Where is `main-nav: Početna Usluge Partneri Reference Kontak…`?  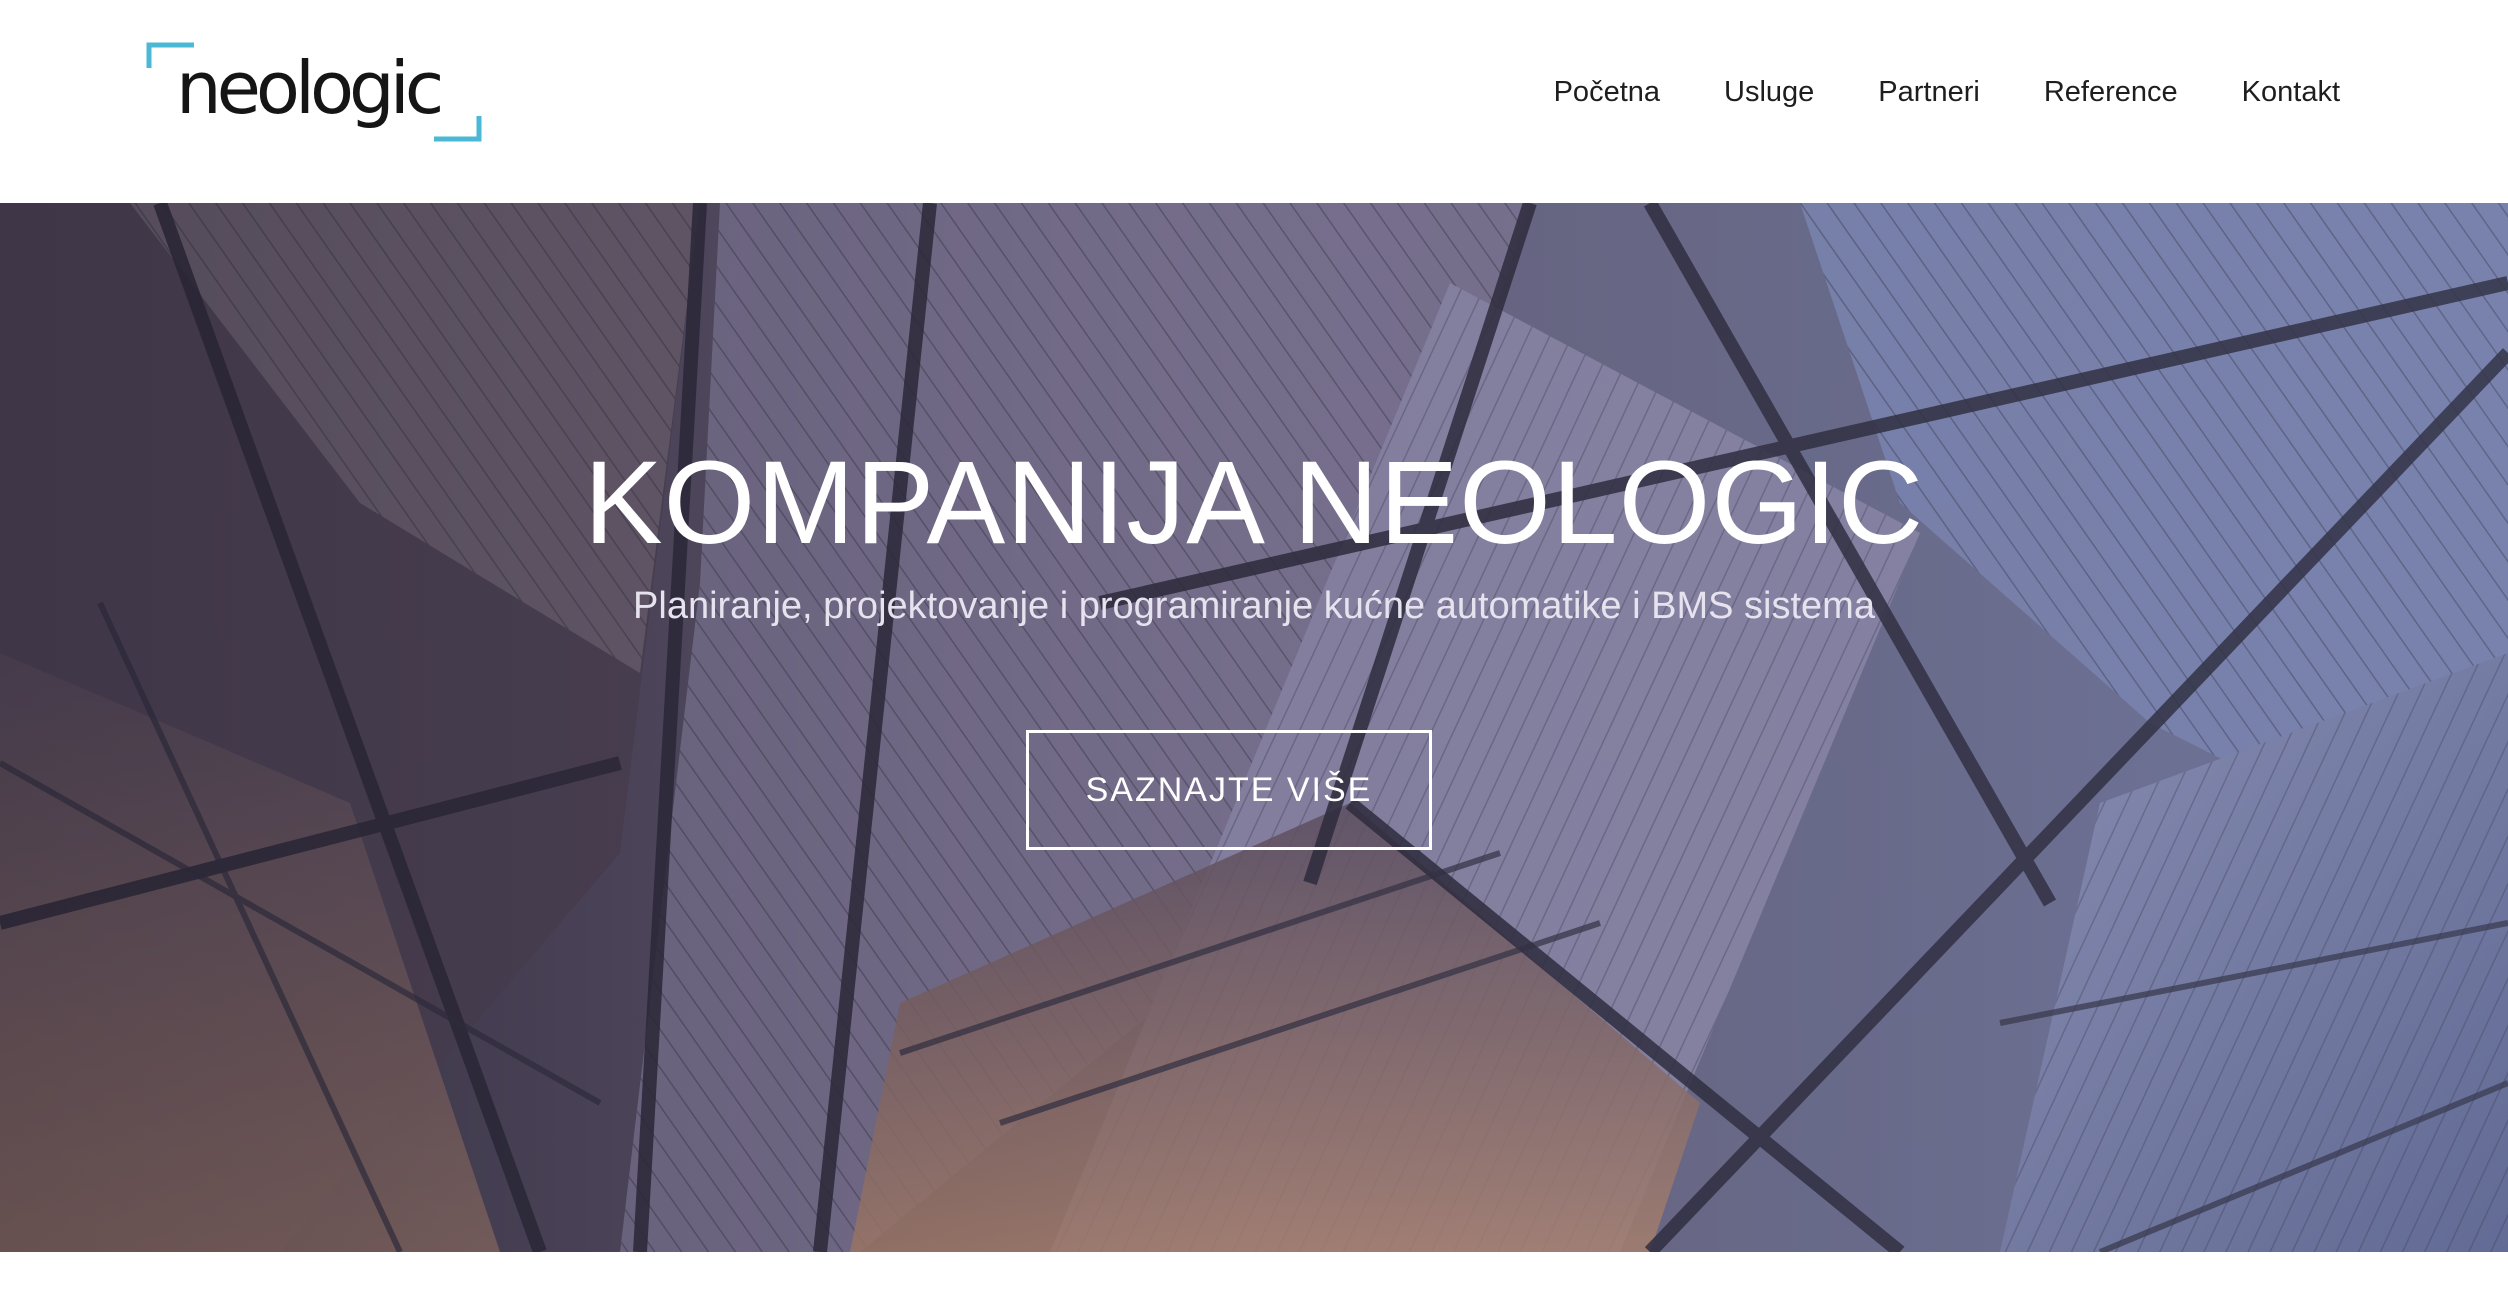 main-nav: Početna Usluge Partneri Reference Kontak… is located at coordinates (1947, 92).